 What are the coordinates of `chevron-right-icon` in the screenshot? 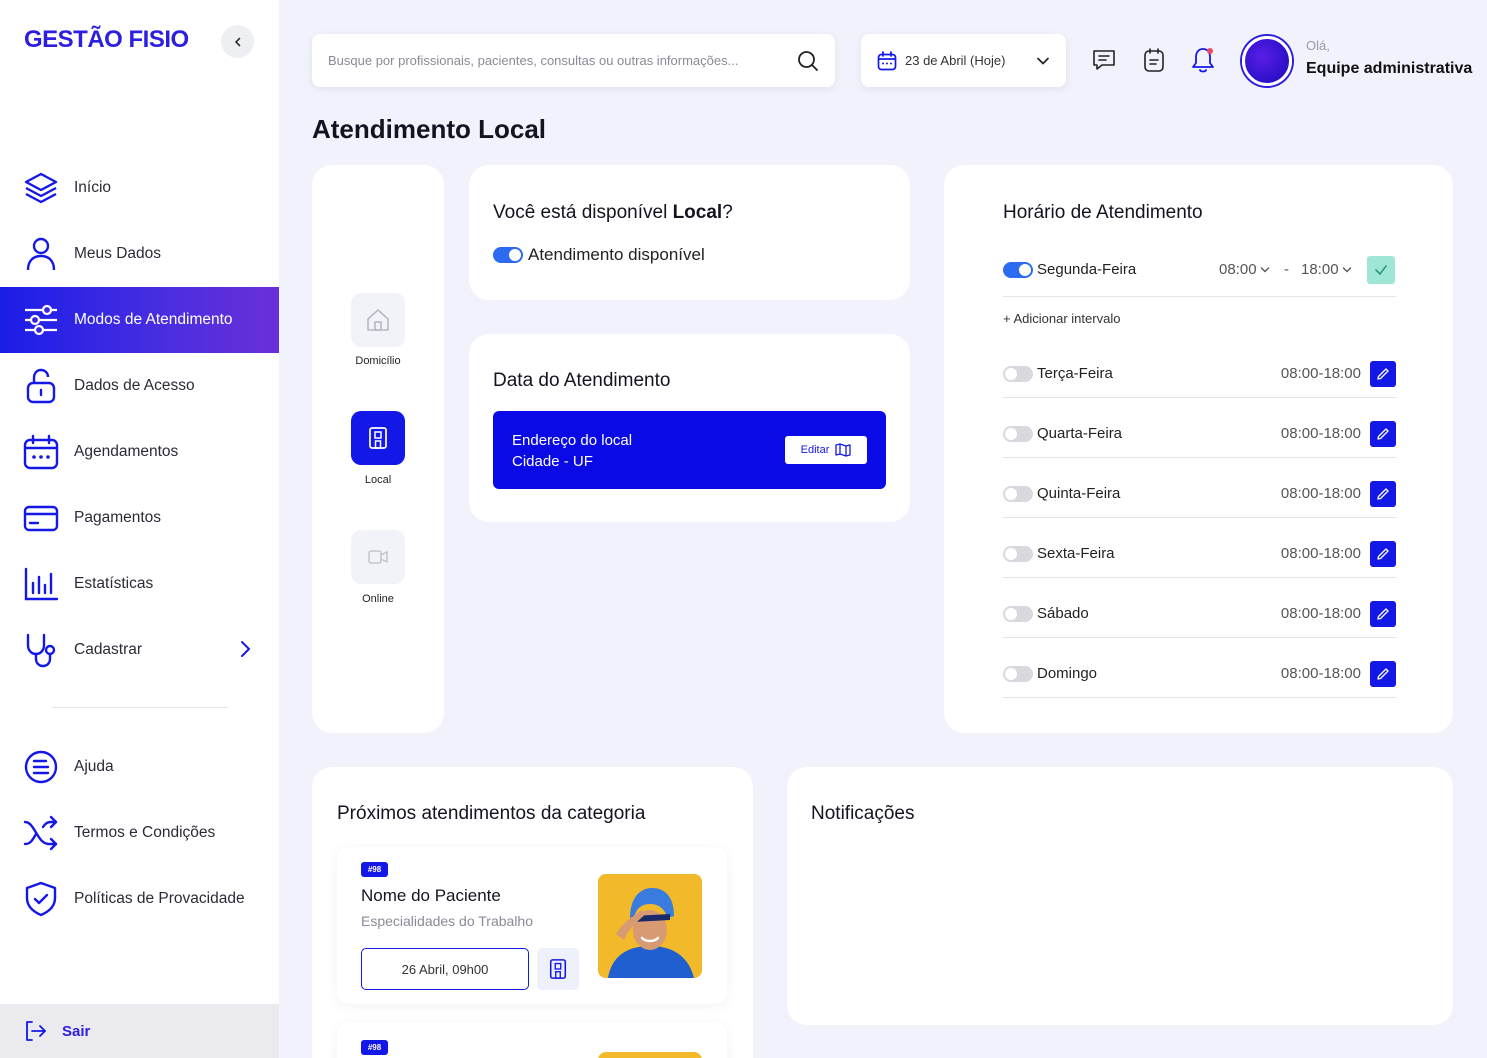 It's located at (246, 649).